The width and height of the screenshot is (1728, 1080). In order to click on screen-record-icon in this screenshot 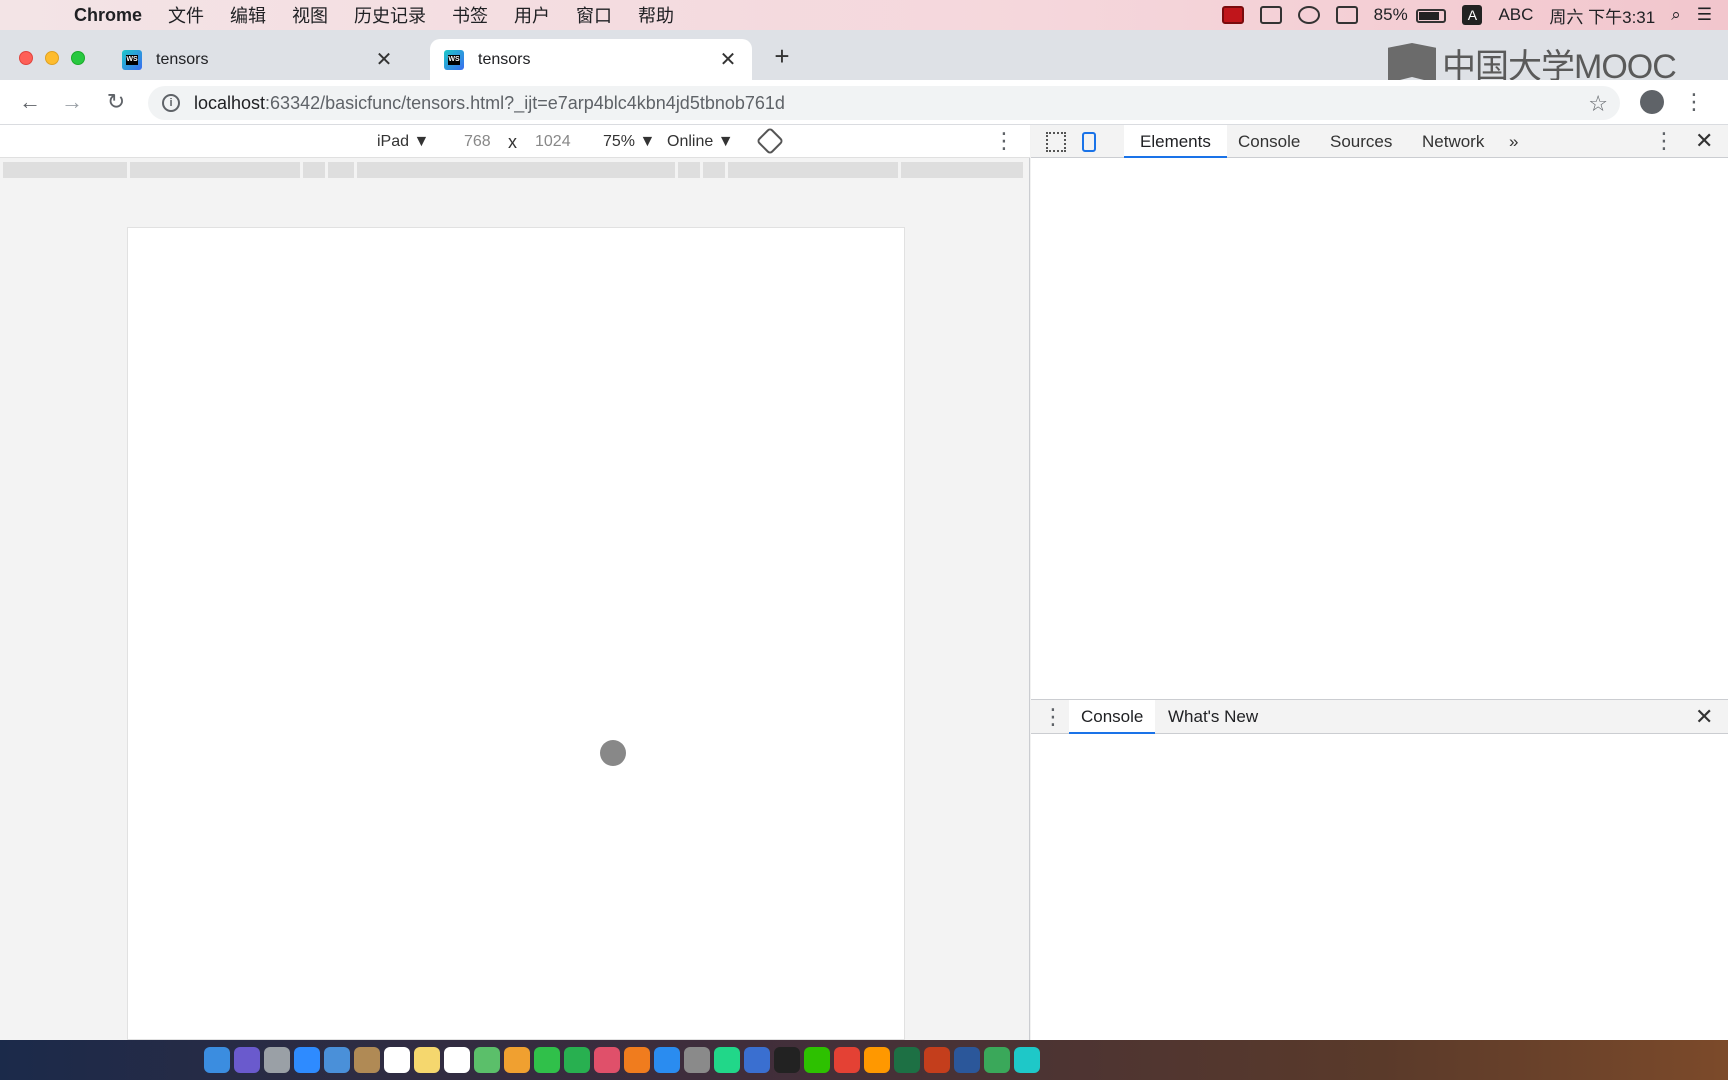, I will do `click(1232, 15)`.